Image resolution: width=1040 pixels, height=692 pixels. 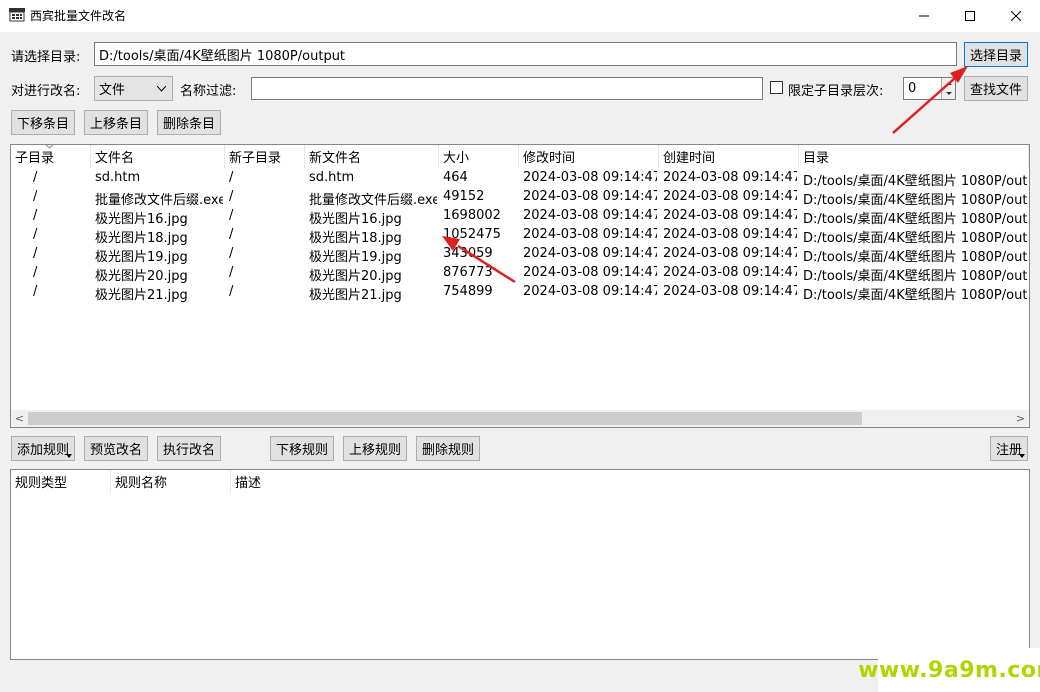 I want to click on watermark: www.9a9m.com, so click(x=949, y=670).